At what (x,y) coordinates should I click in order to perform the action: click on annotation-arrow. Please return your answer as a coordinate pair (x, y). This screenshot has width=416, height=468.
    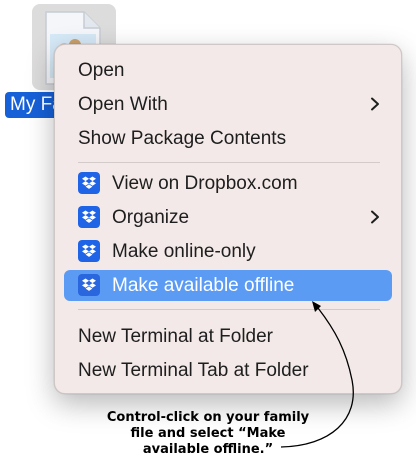
    Looking at the image, I should click on (317, 374).